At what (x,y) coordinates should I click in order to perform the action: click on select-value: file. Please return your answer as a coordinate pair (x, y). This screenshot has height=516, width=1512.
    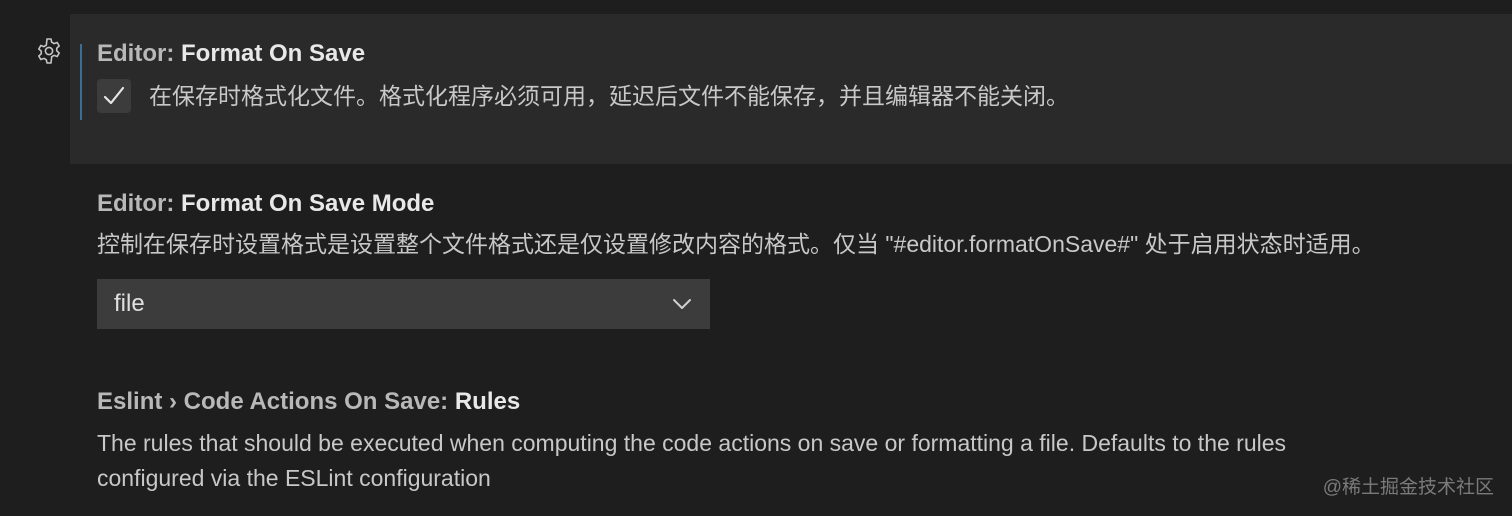
    Looking at the image, I should click on (129, 303).